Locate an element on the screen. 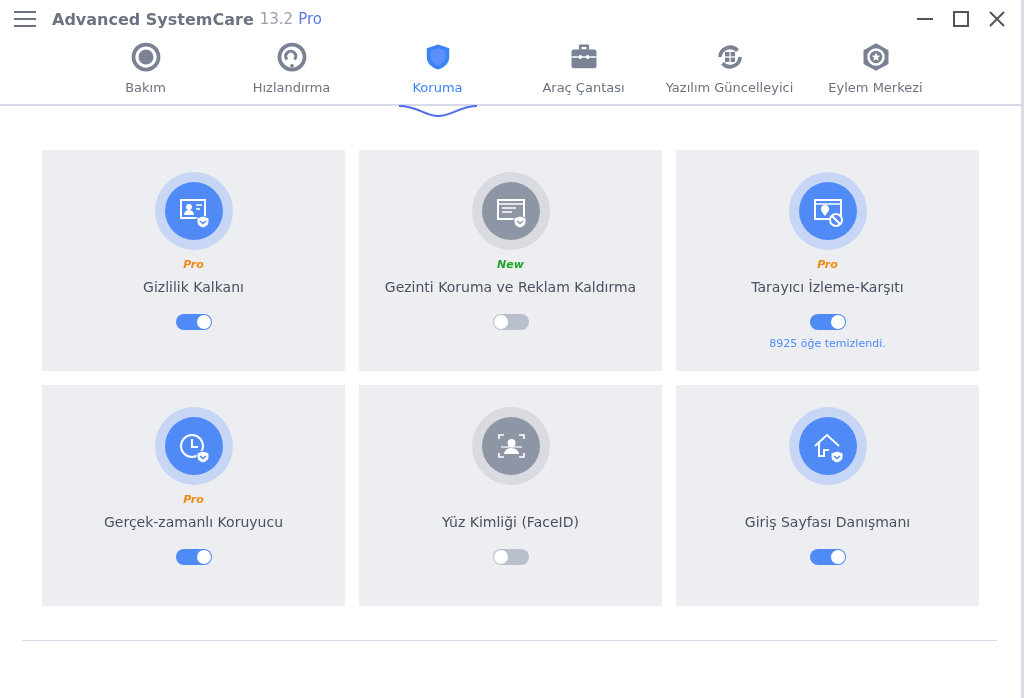  ring-icon is located at coordinates (145, 57).